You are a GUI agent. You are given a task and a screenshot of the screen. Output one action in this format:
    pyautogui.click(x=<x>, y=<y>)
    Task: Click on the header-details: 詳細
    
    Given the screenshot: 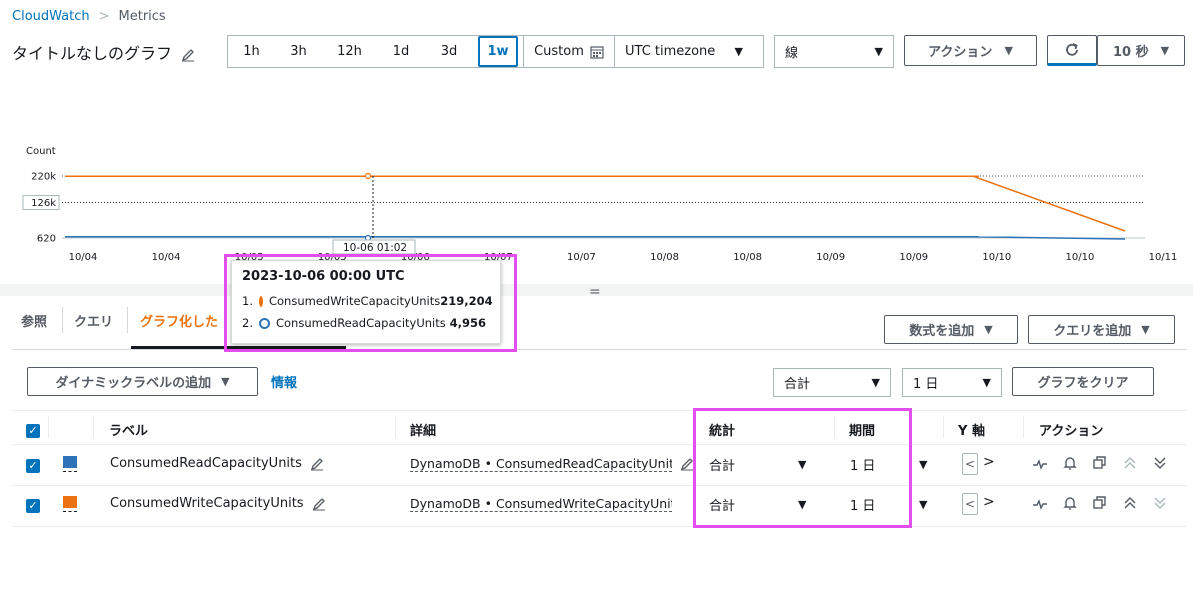 What is the action you would take?
    pyautogui.click(x=423, y=431)
    